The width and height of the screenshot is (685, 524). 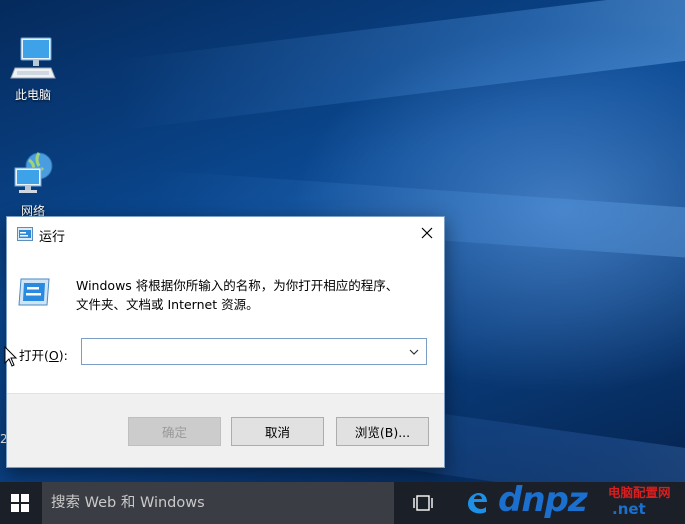 What do you see at coordinates (174, 431) in the screenshot?
I see `ok-button: 确定` at bounding box center [174, 431].